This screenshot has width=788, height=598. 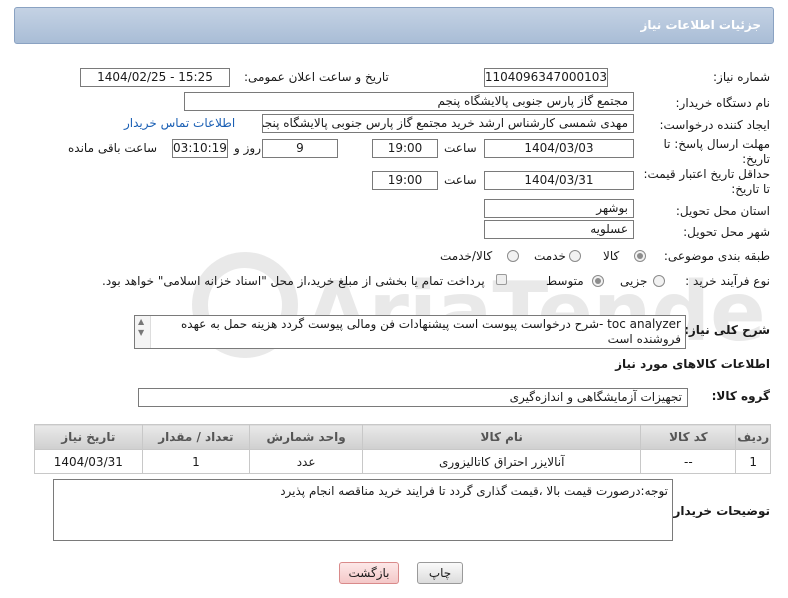 What do you see at coordinates (756, 159) in the screenshot?
I see `deadline-label-date: تاریخ:` at bounding box center [756, 159].